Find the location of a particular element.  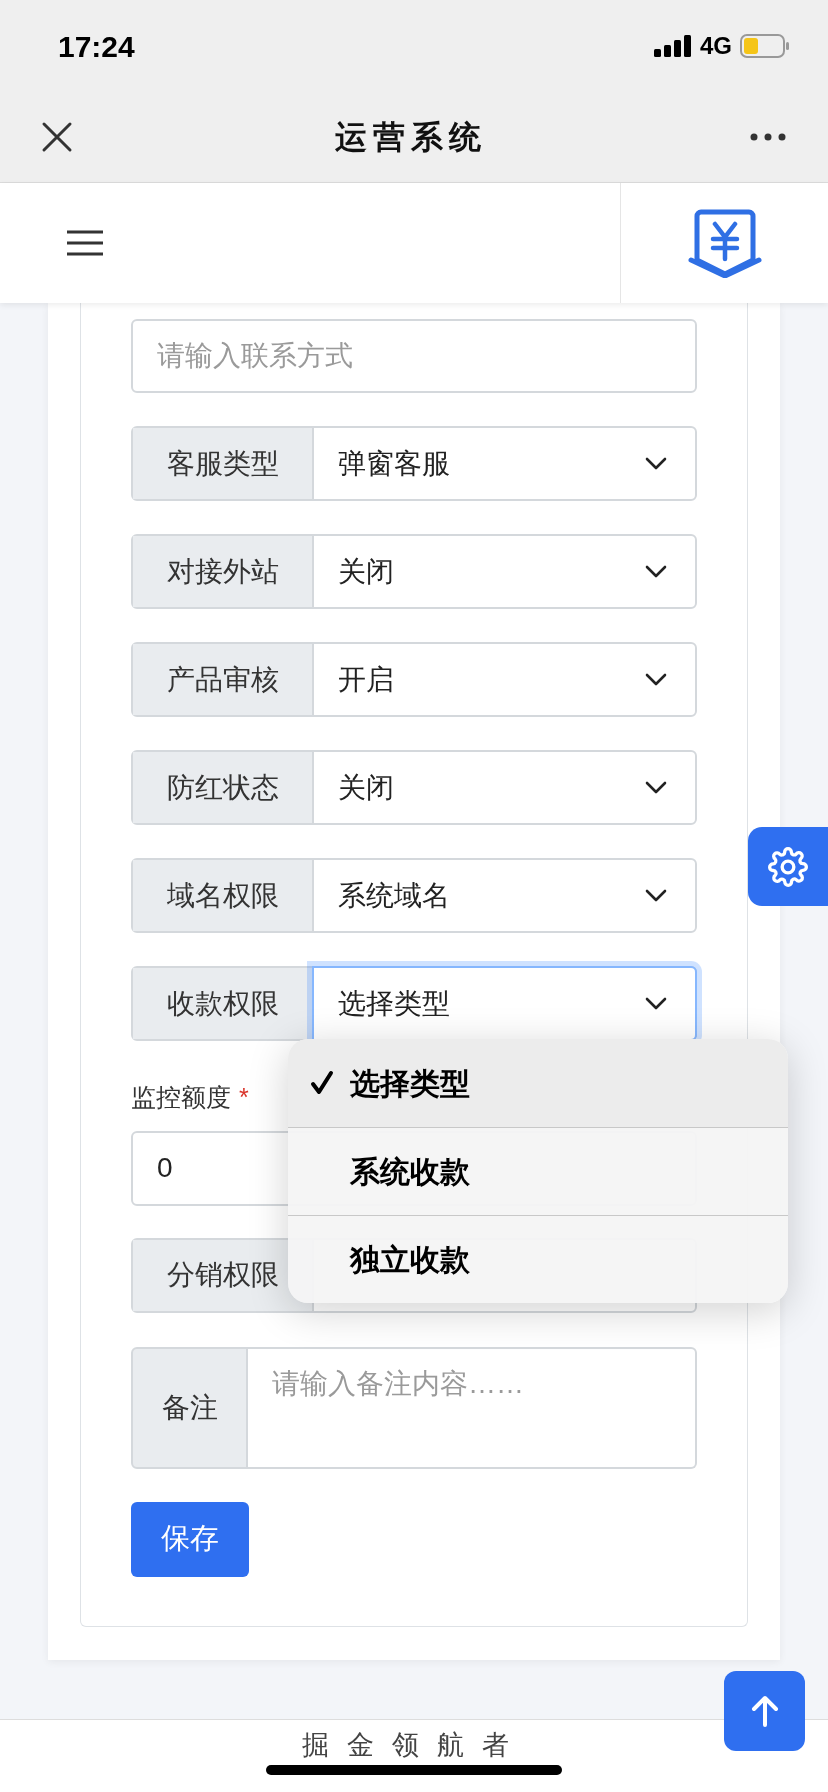

chevron-down-icon is located at coordinates (656, 1003).